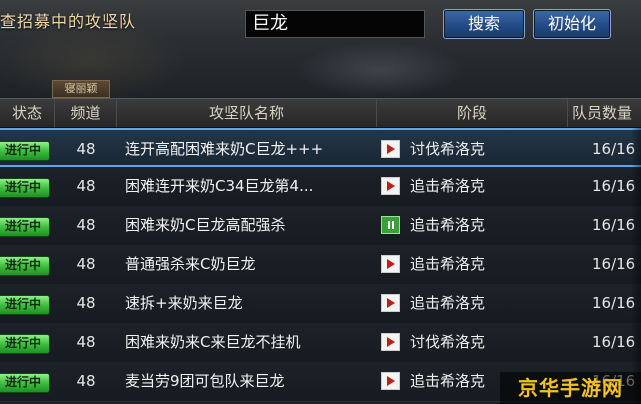  I want to click on party-name: 普通强杀来C奶巨龙, so click(190, 264).